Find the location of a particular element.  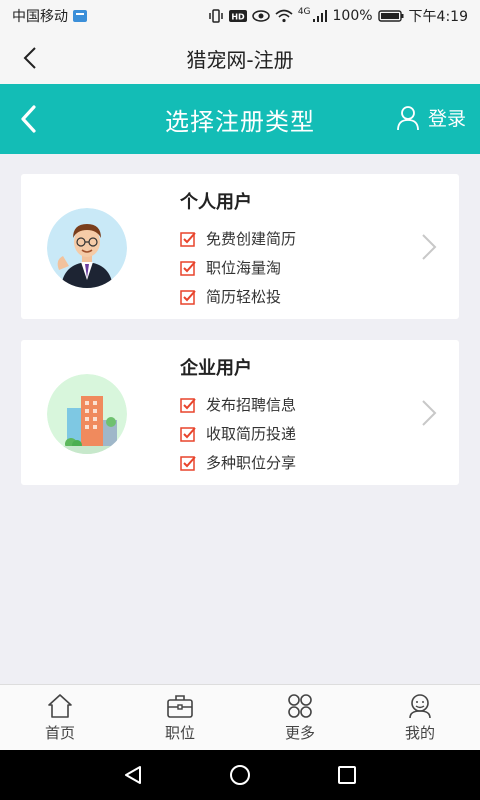

tab-mine: 我的 is located at coordinates (420, 717).